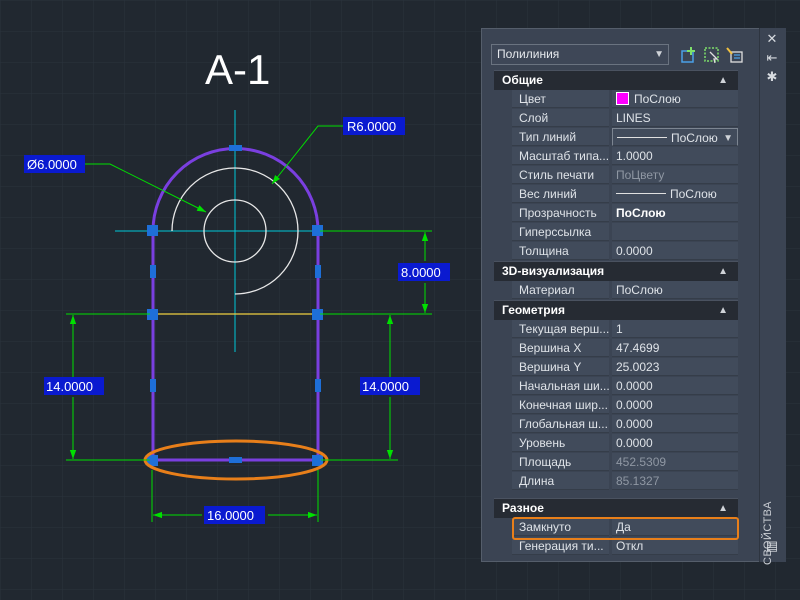 Image resolution: width=800 pixels, height=600 pixels. What do you see at coordinates (772, 58) in the screenshot?
I see `autohide-icon: ⇤` at bounding box center [772, 58].